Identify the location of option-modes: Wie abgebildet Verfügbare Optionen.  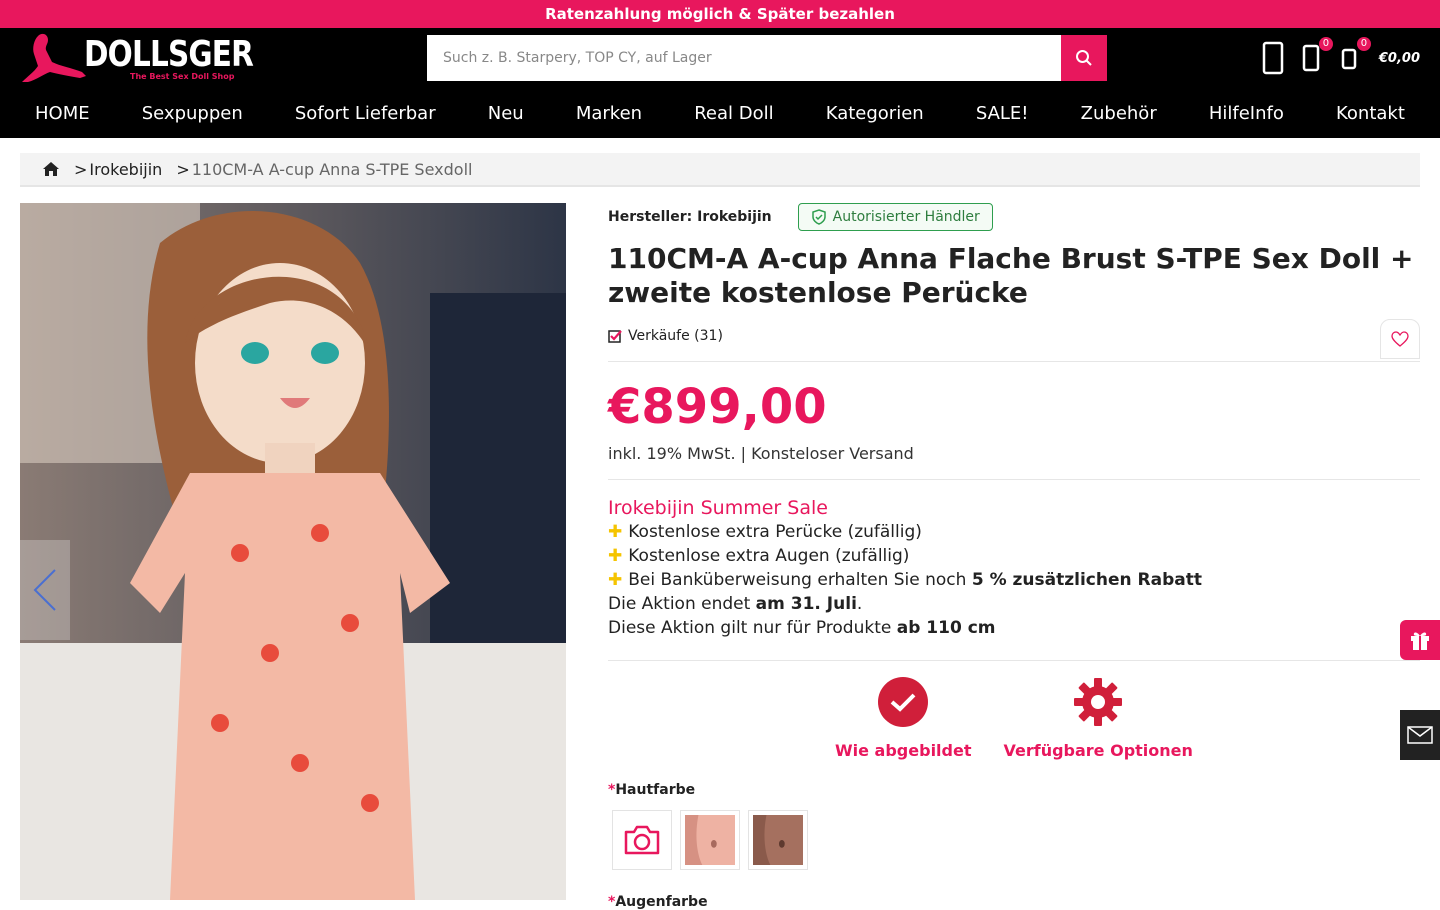
(1014, 718).